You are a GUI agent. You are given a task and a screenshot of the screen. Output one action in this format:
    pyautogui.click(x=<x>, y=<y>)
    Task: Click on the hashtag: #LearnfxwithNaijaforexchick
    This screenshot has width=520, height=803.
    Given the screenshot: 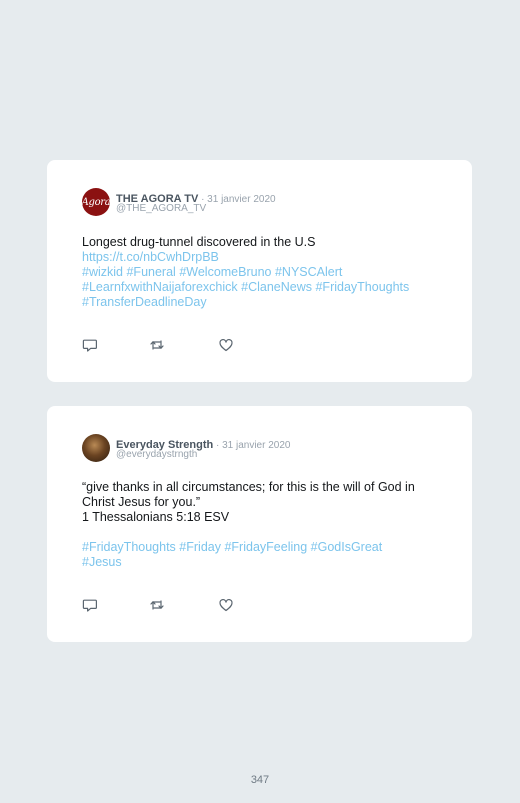 What is the action you would take?
    pyautogui.click(x=160, y=287)
    